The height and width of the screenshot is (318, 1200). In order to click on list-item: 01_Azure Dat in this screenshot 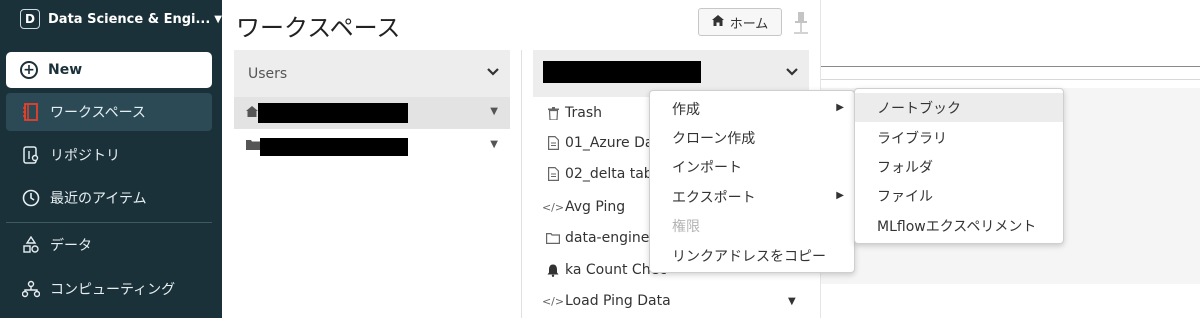, I will do `click(602, 143)`.